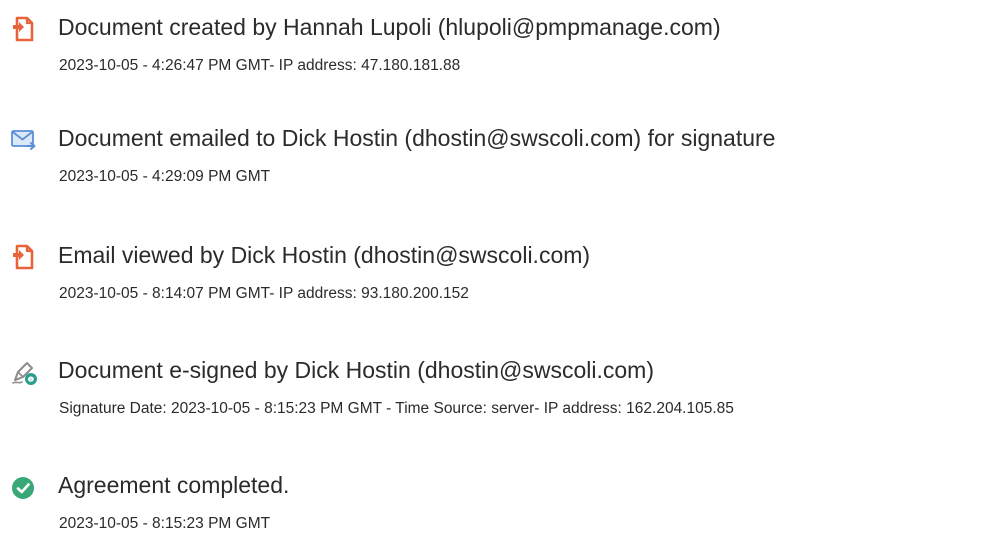  Describe the element at coordinates (174, 485) in the screenshot. I see `event-title: Agreement completed.` at that location.